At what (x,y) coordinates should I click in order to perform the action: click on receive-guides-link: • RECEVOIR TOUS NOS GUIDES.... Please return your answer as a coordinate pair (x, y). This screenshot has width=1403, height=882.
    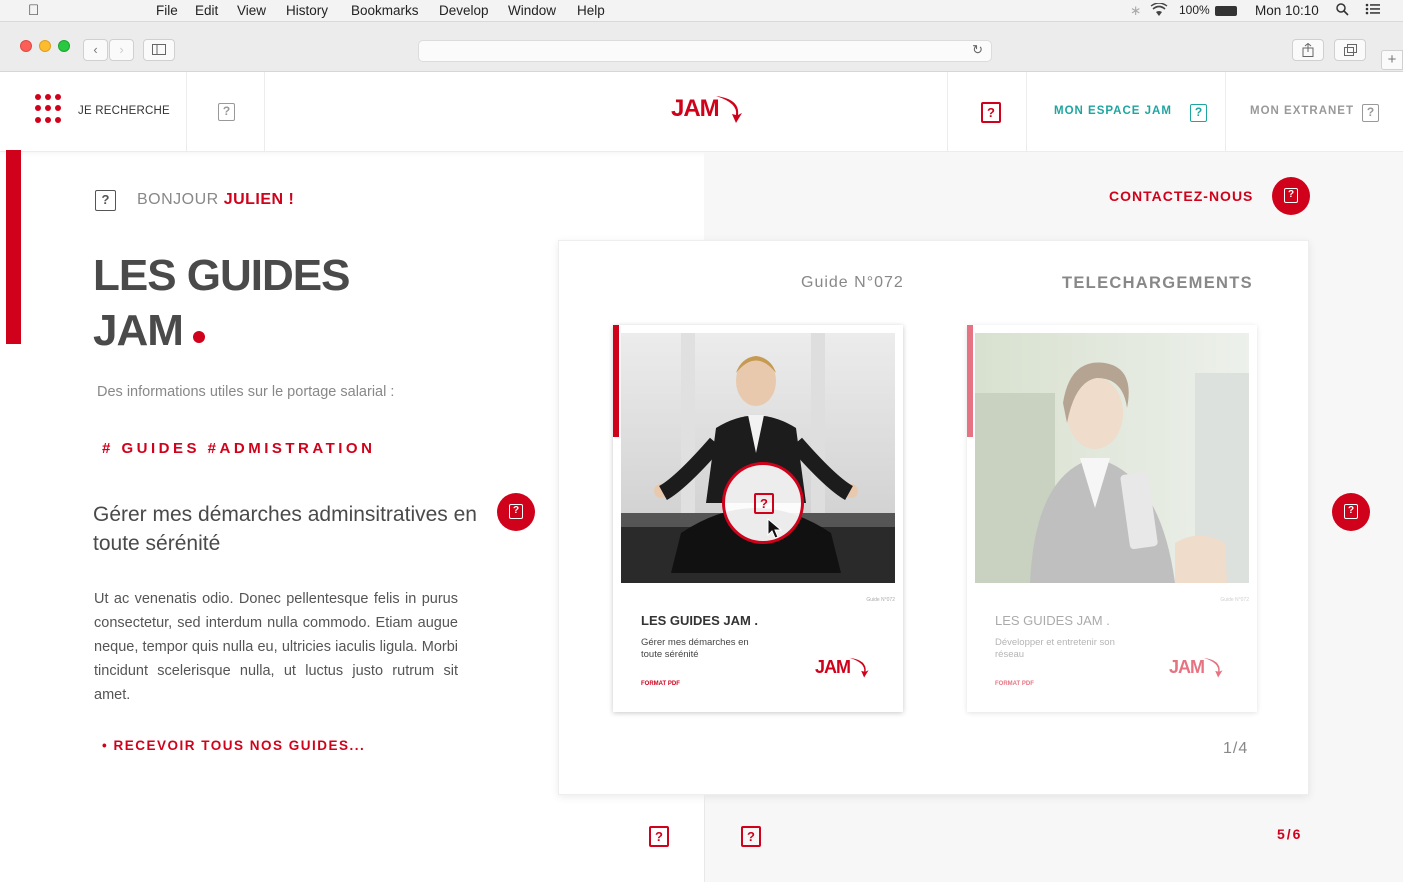
    Looking at the image, I should click on (233, 745).